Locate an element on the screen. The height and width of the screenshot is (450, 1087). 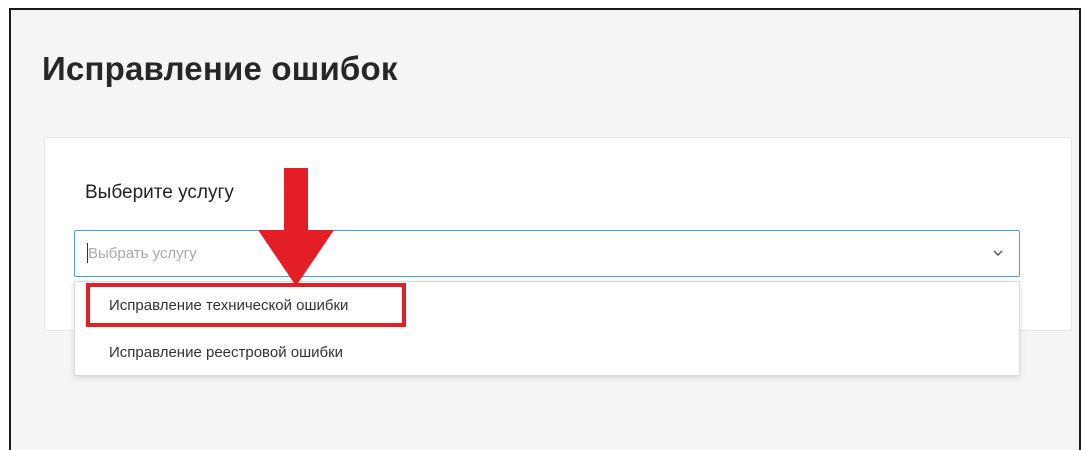
option-label: Исправление технической ошибки is located at coordinates (229, 305).